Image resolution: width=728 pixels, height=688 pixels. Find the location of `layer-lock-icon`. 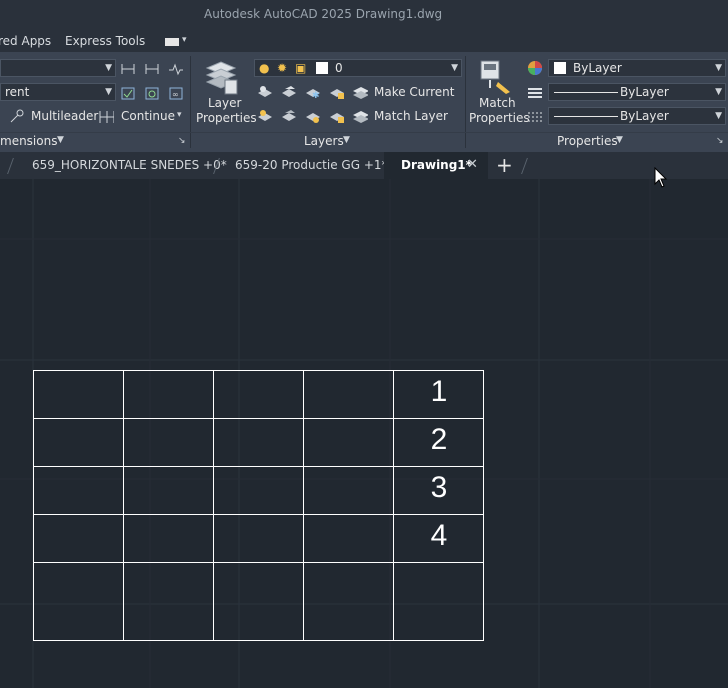

layer-lock-icon is located at coordinates (337, 92).